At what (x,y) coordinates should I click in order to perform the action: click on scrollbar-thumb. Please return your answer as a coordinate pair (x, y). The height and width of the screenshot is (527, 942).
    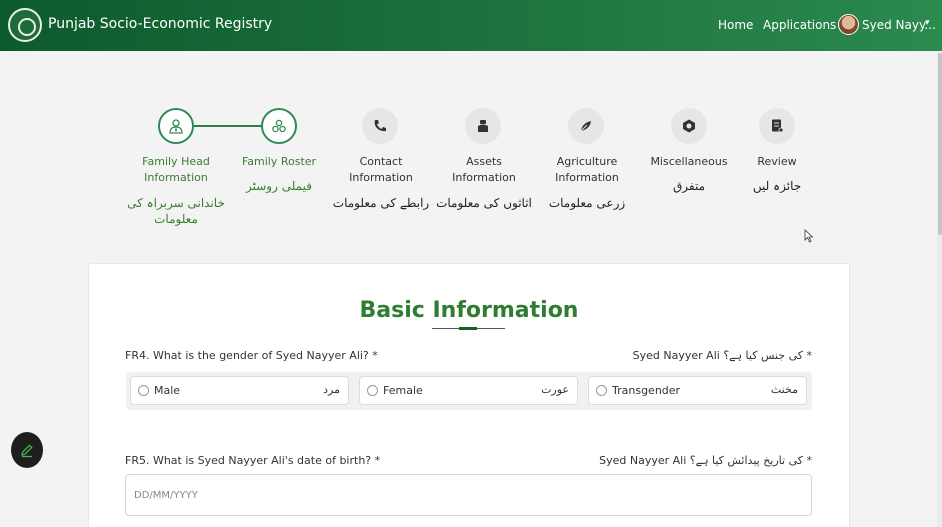
    Looking at the image, I should click on (940, 144).